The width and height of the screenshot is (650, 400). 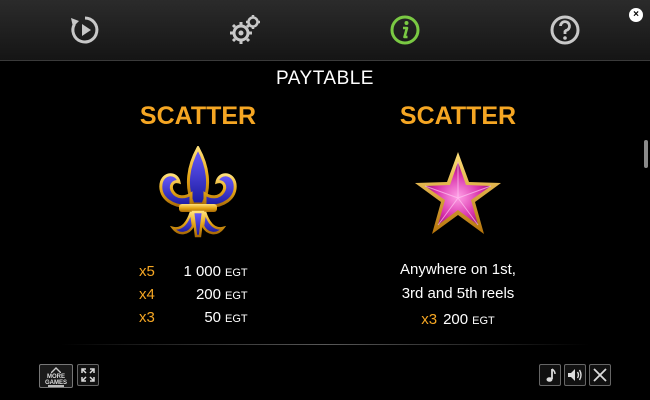 I want to click on payout-amount: 1 000, so click(x=202, y=271).